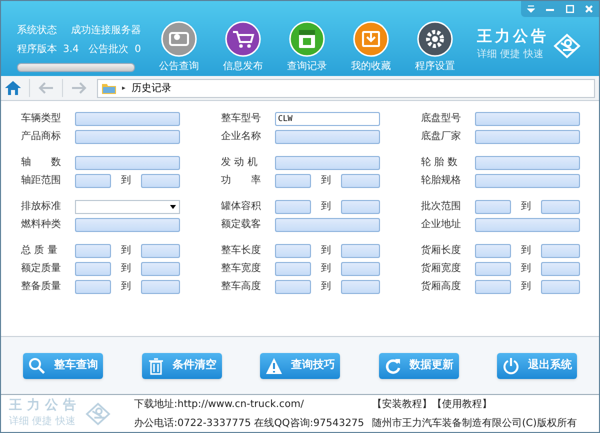  Describe the element at coordinates (79, 88) in the screenshot. I see `forward-arrow-icon` at that location.